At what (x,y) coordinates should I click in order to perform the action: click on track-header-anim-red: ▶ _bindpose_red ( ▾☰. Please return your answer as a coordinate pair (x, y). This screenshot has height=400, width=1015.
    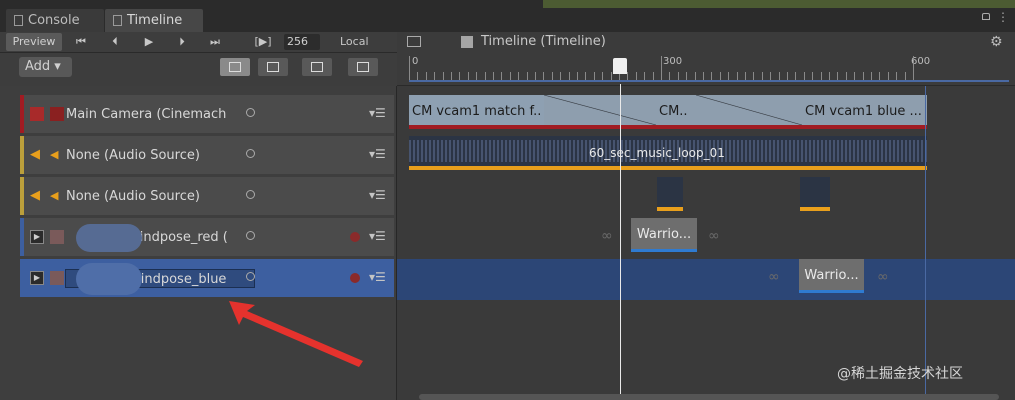
    Looking at the image, I should click on (207, 237).